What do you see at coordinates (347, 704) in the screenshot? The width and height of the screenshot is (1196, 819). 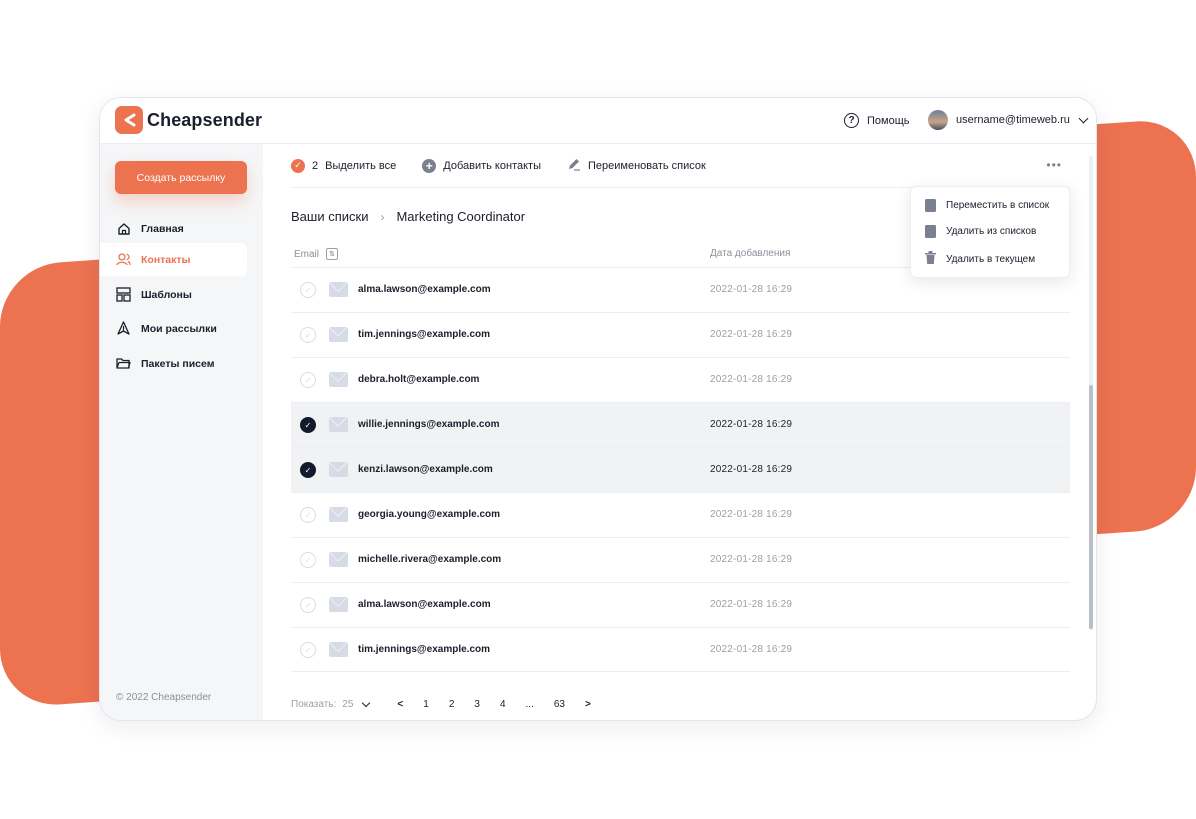 I see `per-page-select: 25` at bounding box center [347, 704].